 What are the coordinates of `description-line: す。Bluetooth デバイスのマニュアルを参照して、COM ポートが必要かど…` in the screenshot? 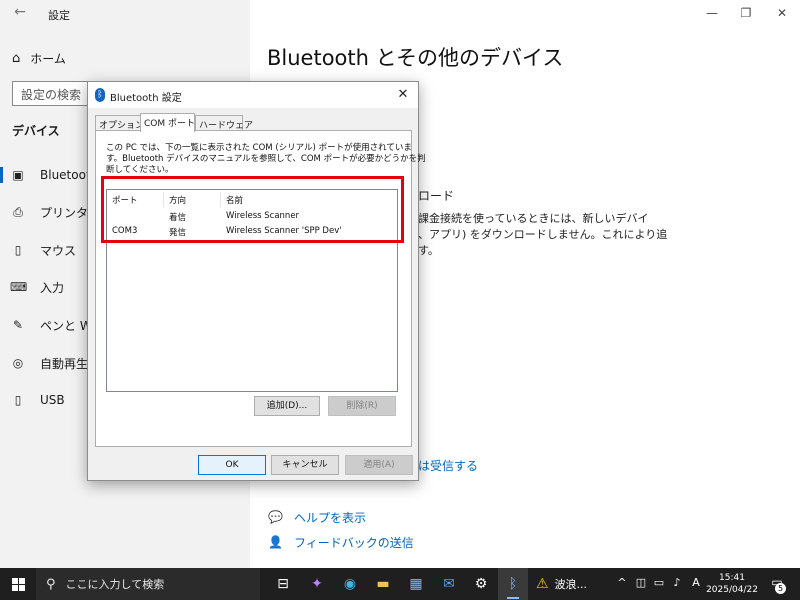 It's located at (266, 159).